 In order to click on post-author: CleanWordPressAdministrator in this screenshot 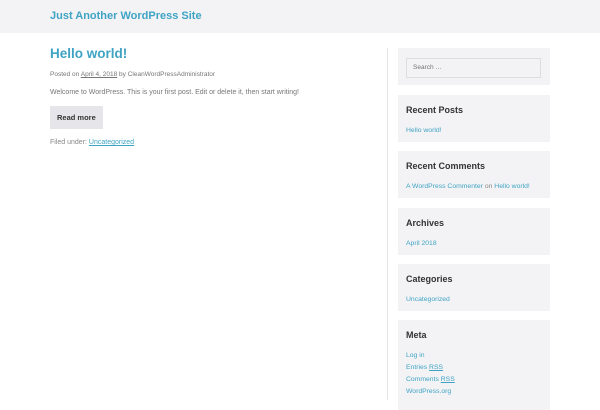, I will do `click(171, 74)`.